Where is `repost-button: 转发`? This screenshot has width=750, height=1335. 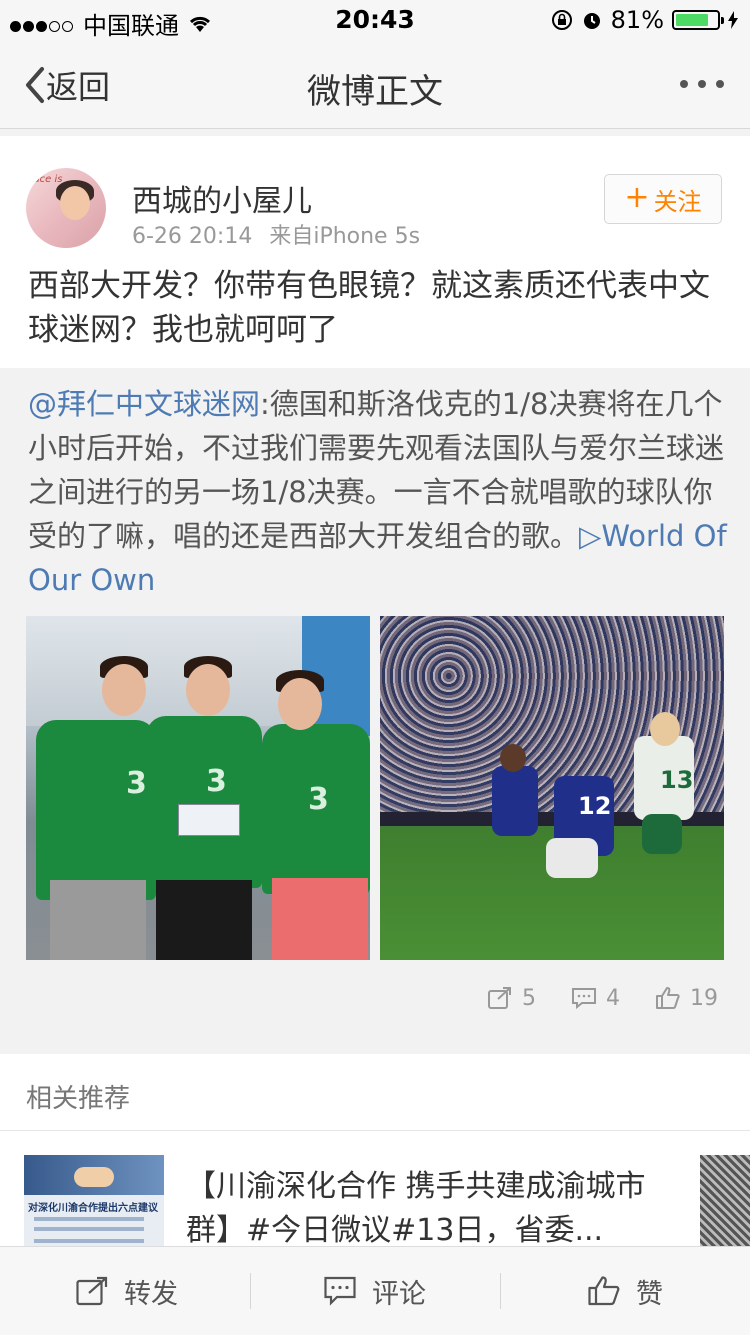 repost-button: 转发 is located at coordinates (127, 1291).